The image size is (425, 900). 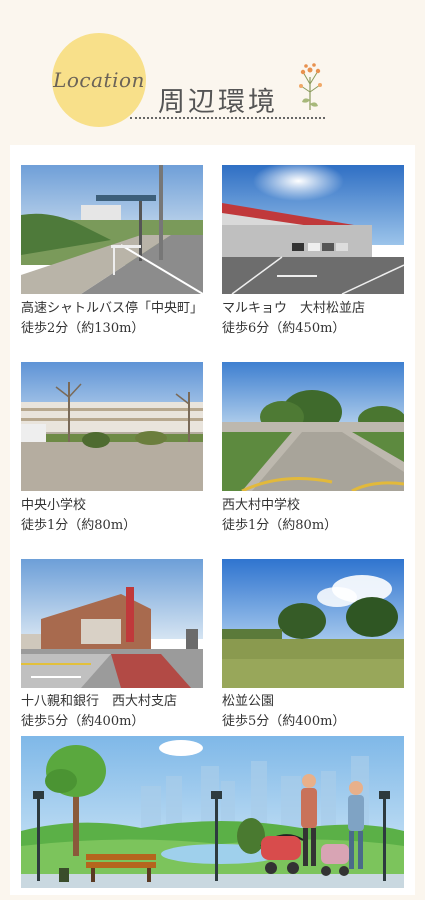 I want to click on bus-stop-photo, so click(x=112, y=229).